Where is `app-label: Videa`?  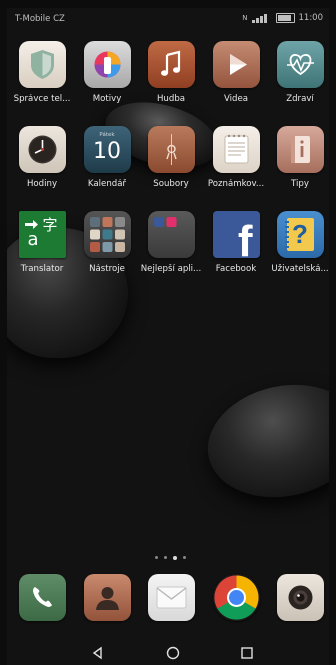
app-label: Videa is located at coordinates (236, 99).